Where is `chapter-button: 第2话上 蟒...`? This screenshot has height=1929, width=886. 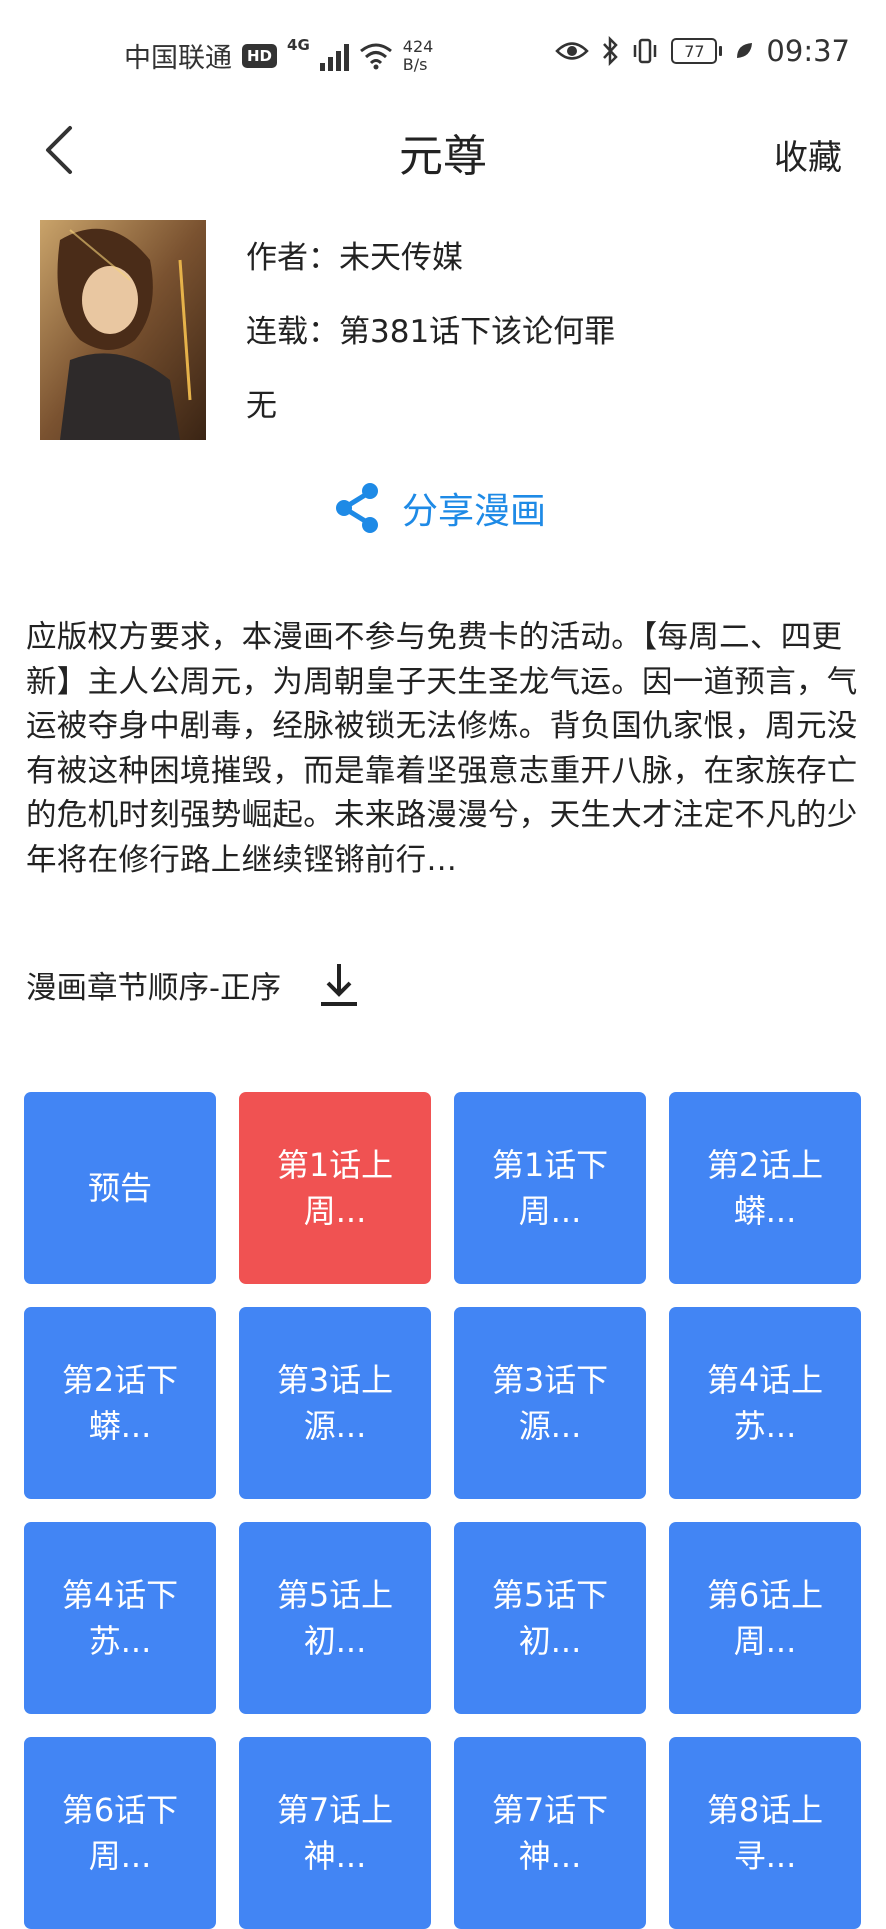 chapter-button: 第2话上 蟒... is located at coordinates (765, 1188).